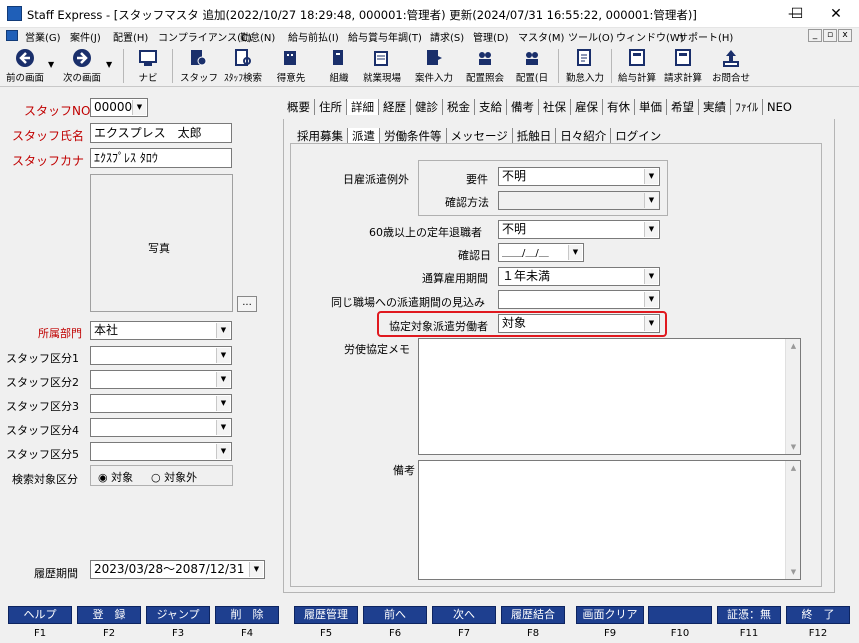  Describe the element at coordinates (51, 64) in the screenshot. I see `back-dropdown-icon: ▼` at that location.